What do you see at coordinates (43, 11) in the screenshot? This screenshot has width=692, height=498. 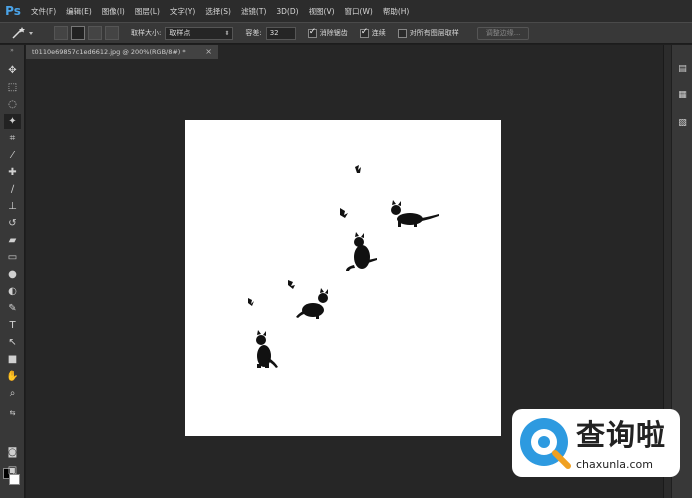 I see `menu-file: 文件(F)` at bounding box center [43, 11].